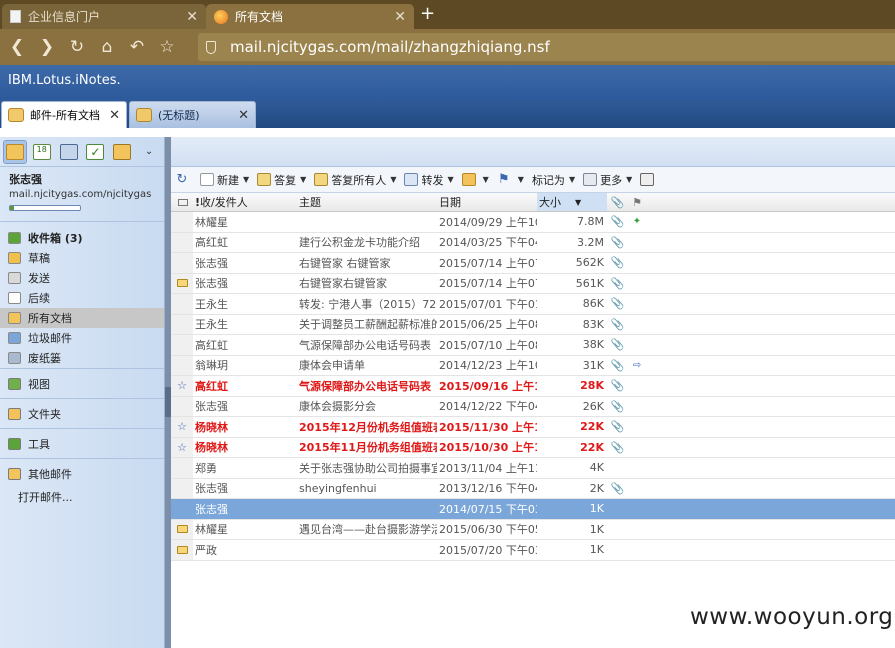 Image resolution: width=895 pixels, height=648 pixels. Describe the element at coordinates (533, 529) in the screenshot. I see `table-row: 林耀星 遇见台湾——赴台摄影游学活2015/06/30 下午05:2 1K` at that location.